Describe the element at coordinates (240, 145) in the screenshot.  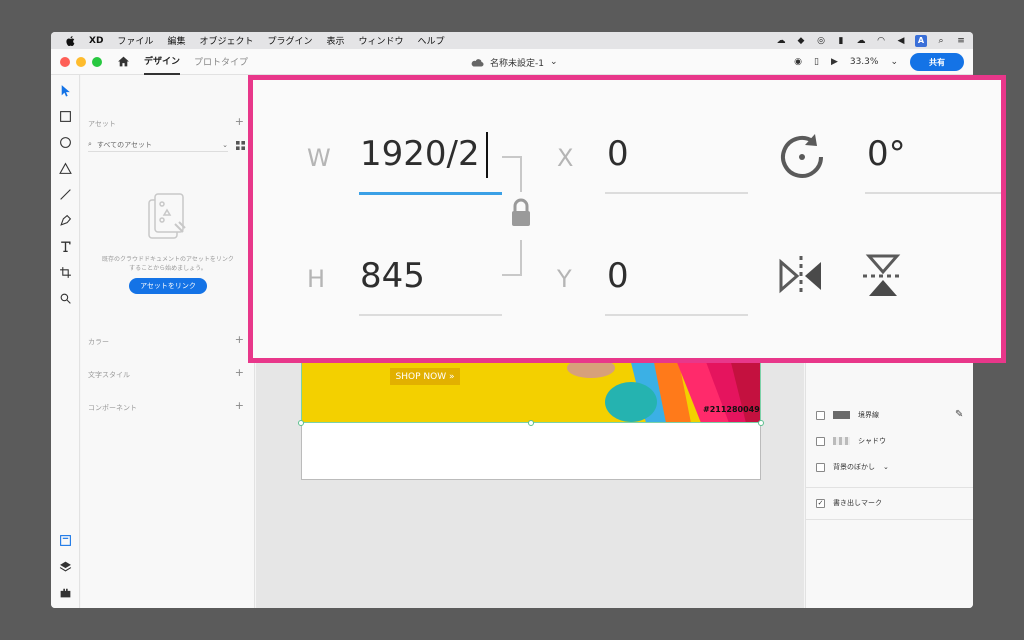
I see `grid-view-icon` at that location.